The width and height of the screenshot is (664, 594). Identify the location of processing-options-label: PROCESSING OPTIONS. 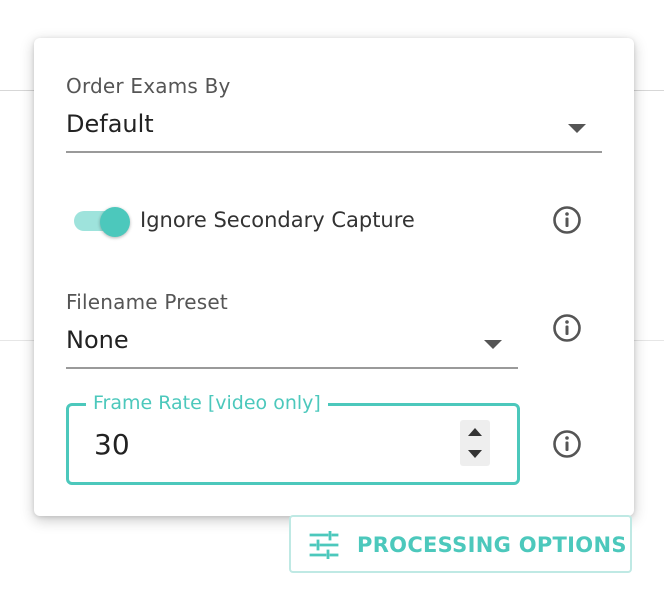
(492, 545).